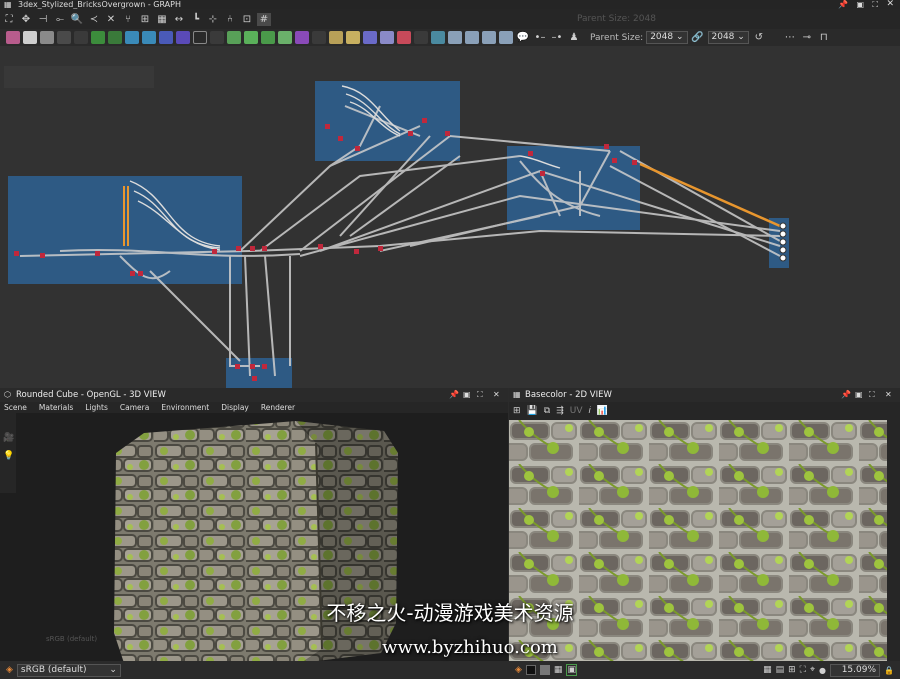 This screenshot has width=900, height=679. I want to click on tile-icon: ▦, so click(558, 670).